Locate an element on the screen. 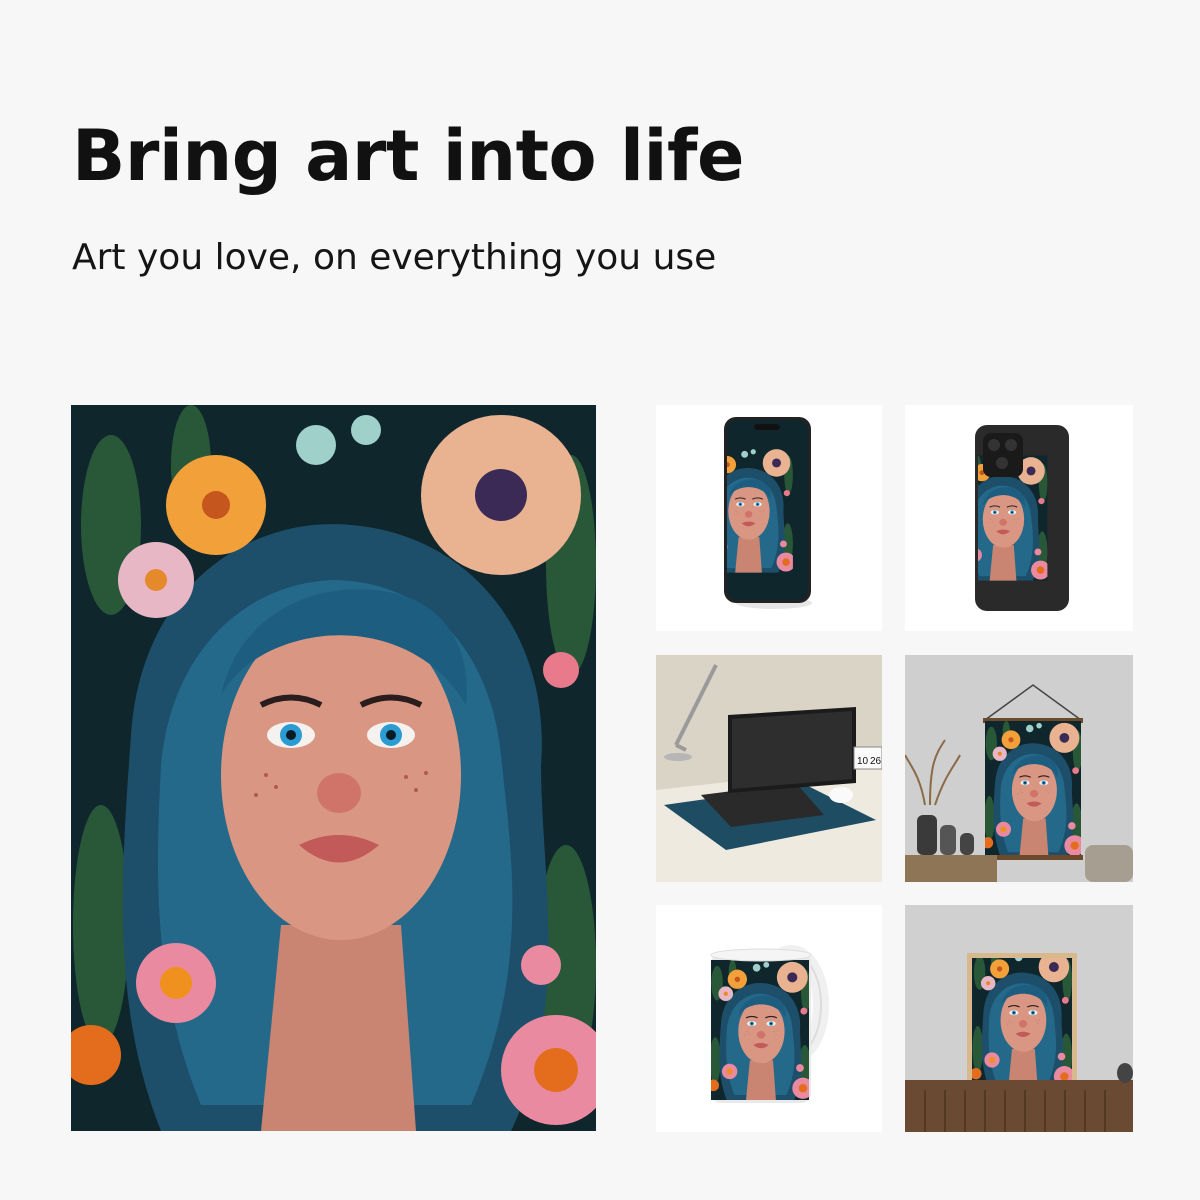 This screenshot has width=1200, height=1200. hanging-poster-image is located at coordinates (1019, 768).